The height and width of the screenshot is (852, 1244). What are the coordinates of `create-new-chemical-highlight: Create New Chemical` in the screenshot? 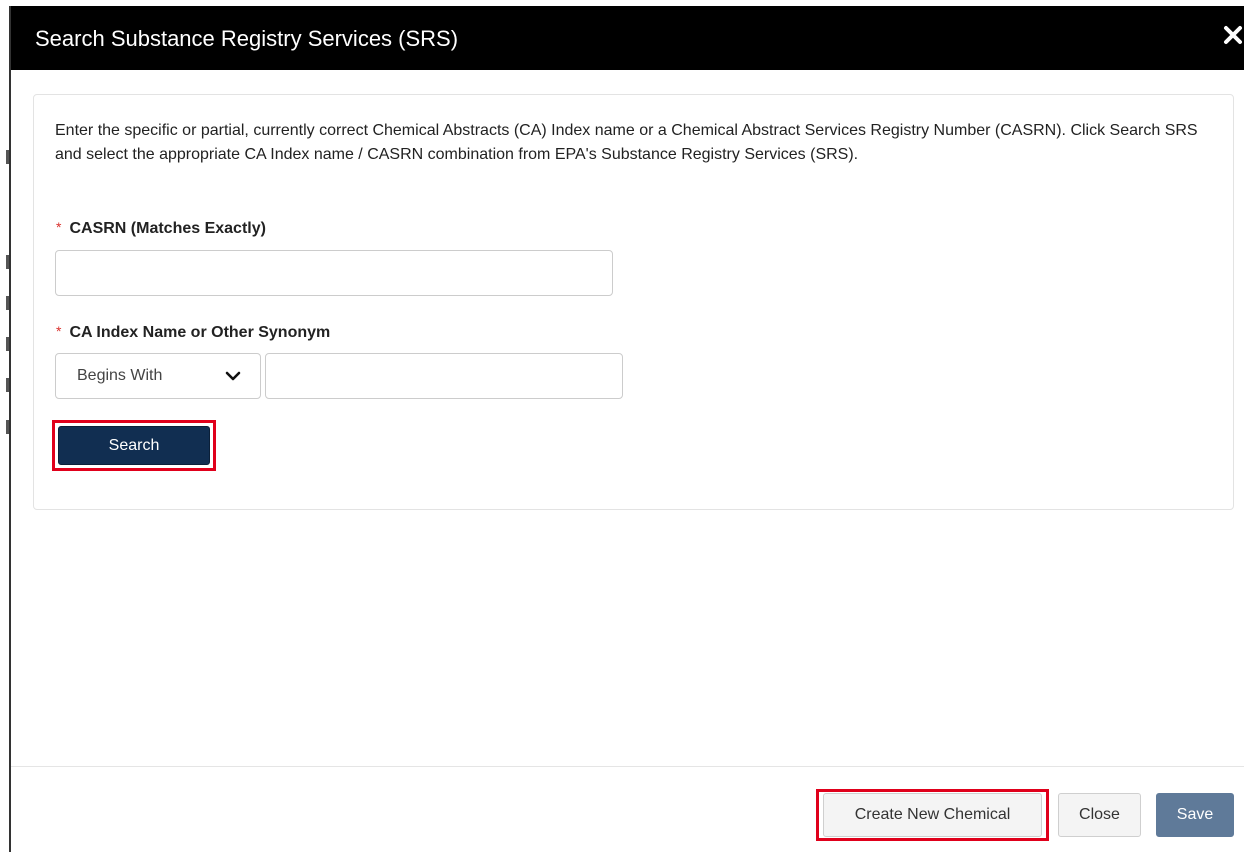 It's located at (932, 815).